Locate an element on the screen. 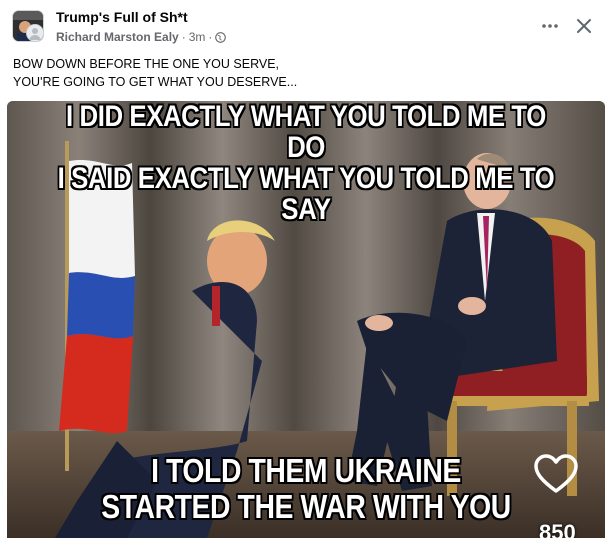 The width and height of the screenshot is (605, 538). more-horizontal-icon is located at coordinates (550, 26).